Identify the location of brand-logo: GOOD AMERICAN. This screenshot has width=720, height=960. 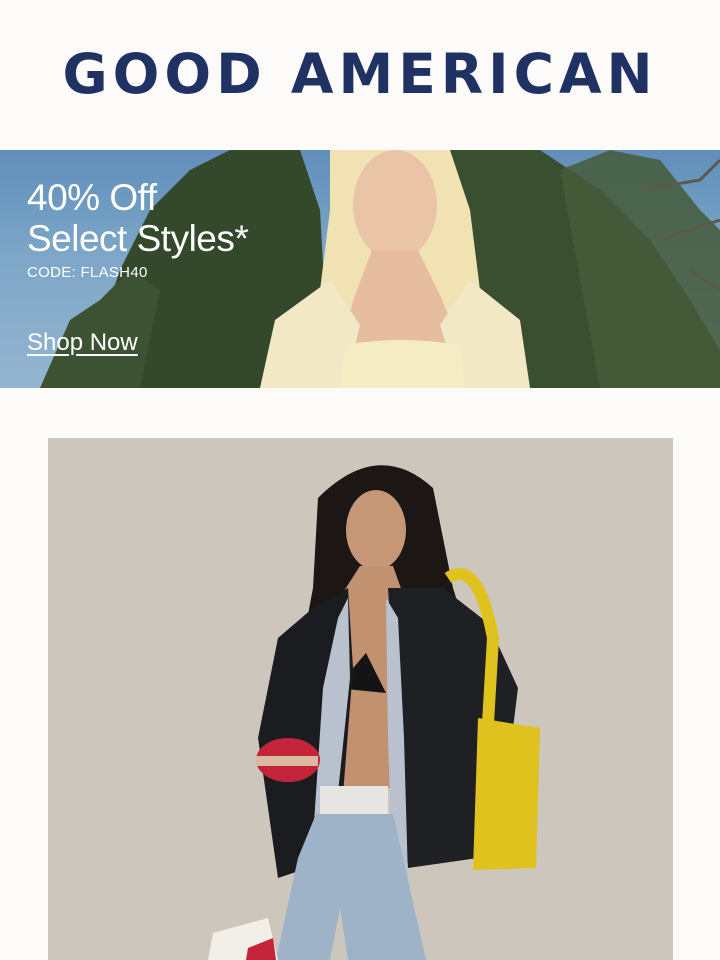
(359, 74).